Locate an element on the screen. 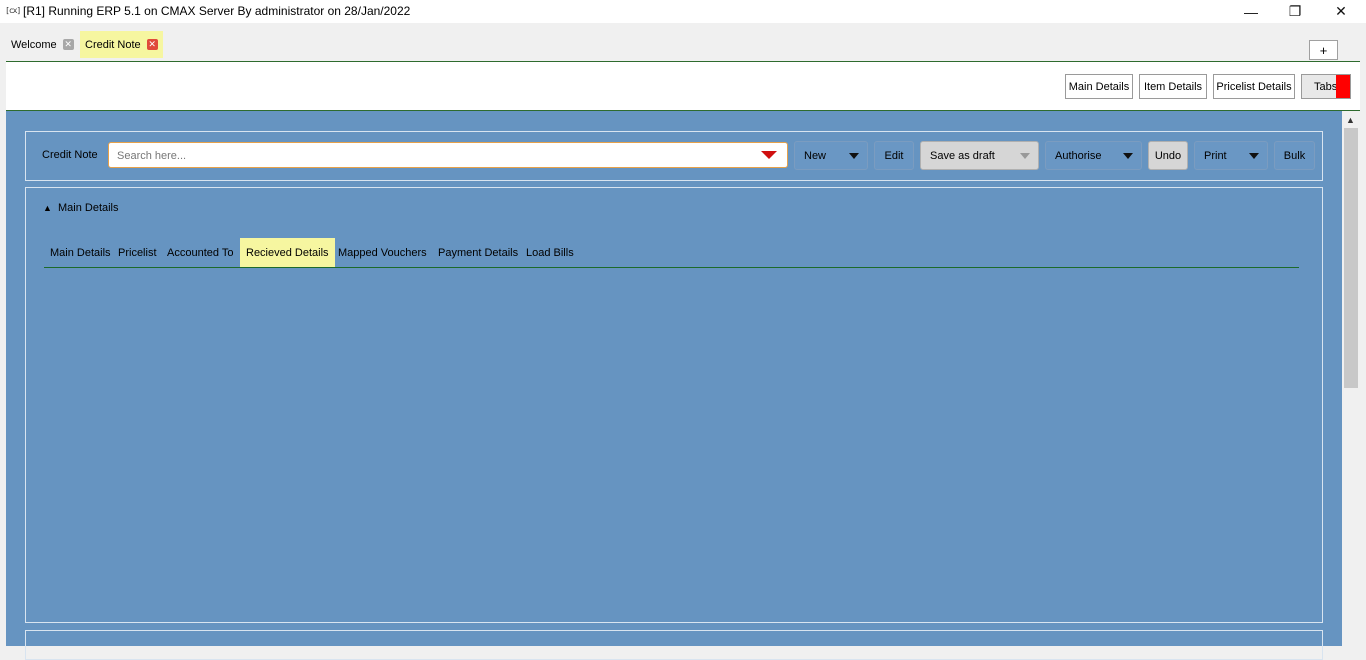 Image resolution: width=1366 pixels, height=660 pixels. app-icon: [cx] is located at coordinates (13, 10).